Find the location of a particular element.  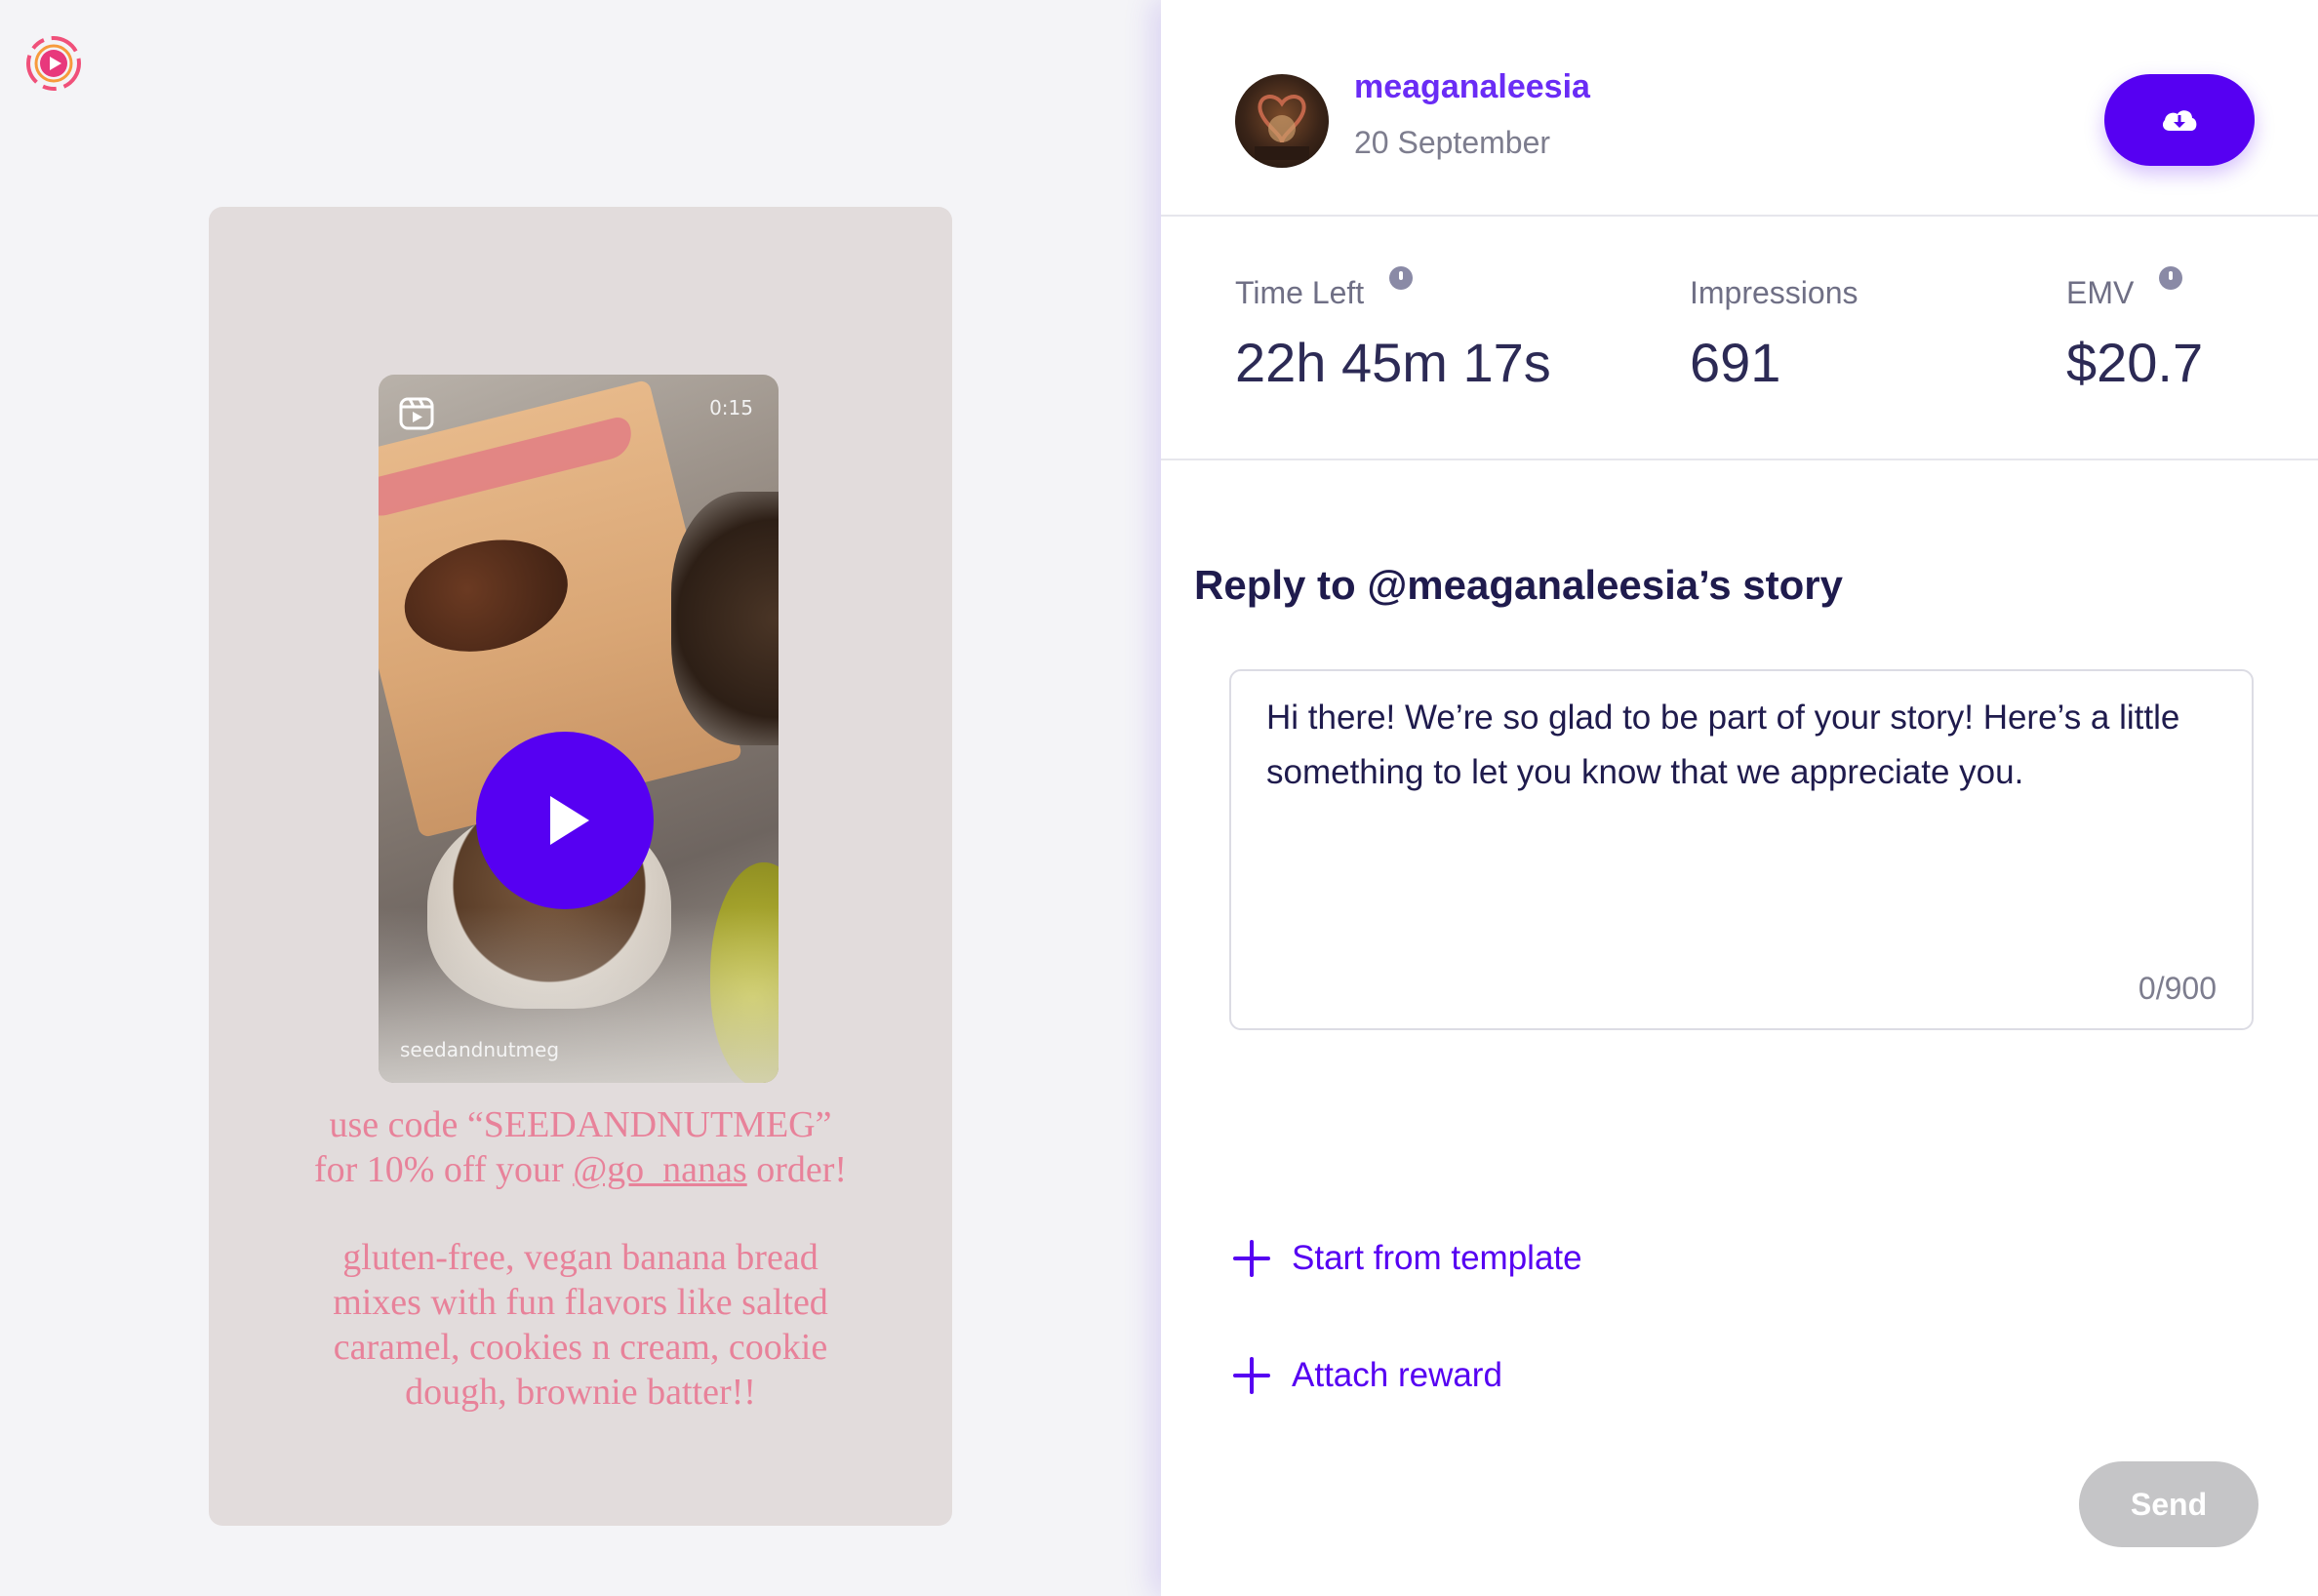

cloud-download-icon is located at coordinates (2179, 120).